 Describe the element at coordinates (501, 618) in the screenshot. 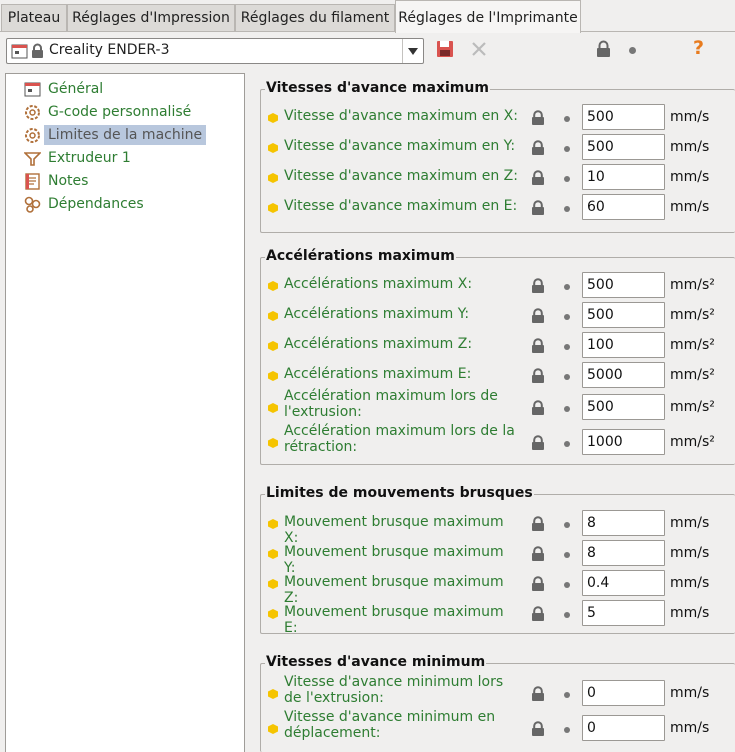

I see `setting-row: Mouvement brusque maximum E: mm/s` at that location.